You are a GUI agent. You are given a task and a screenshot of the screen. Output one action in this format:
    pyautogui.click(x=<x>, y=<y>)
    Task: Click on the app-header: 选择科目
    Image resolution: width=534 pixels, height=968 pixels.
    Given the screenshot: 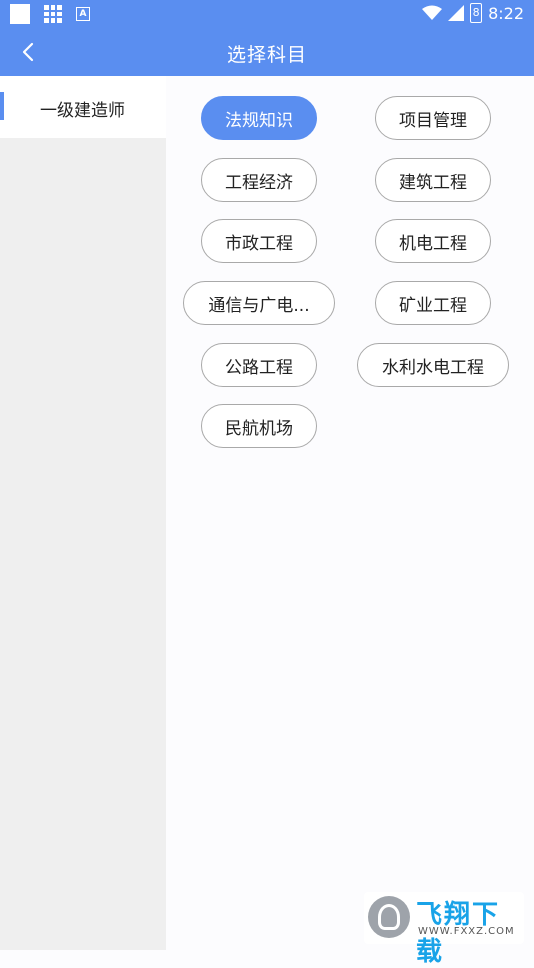 What is the action you would take?
    pyautogui.click(x=267, y=52)
    